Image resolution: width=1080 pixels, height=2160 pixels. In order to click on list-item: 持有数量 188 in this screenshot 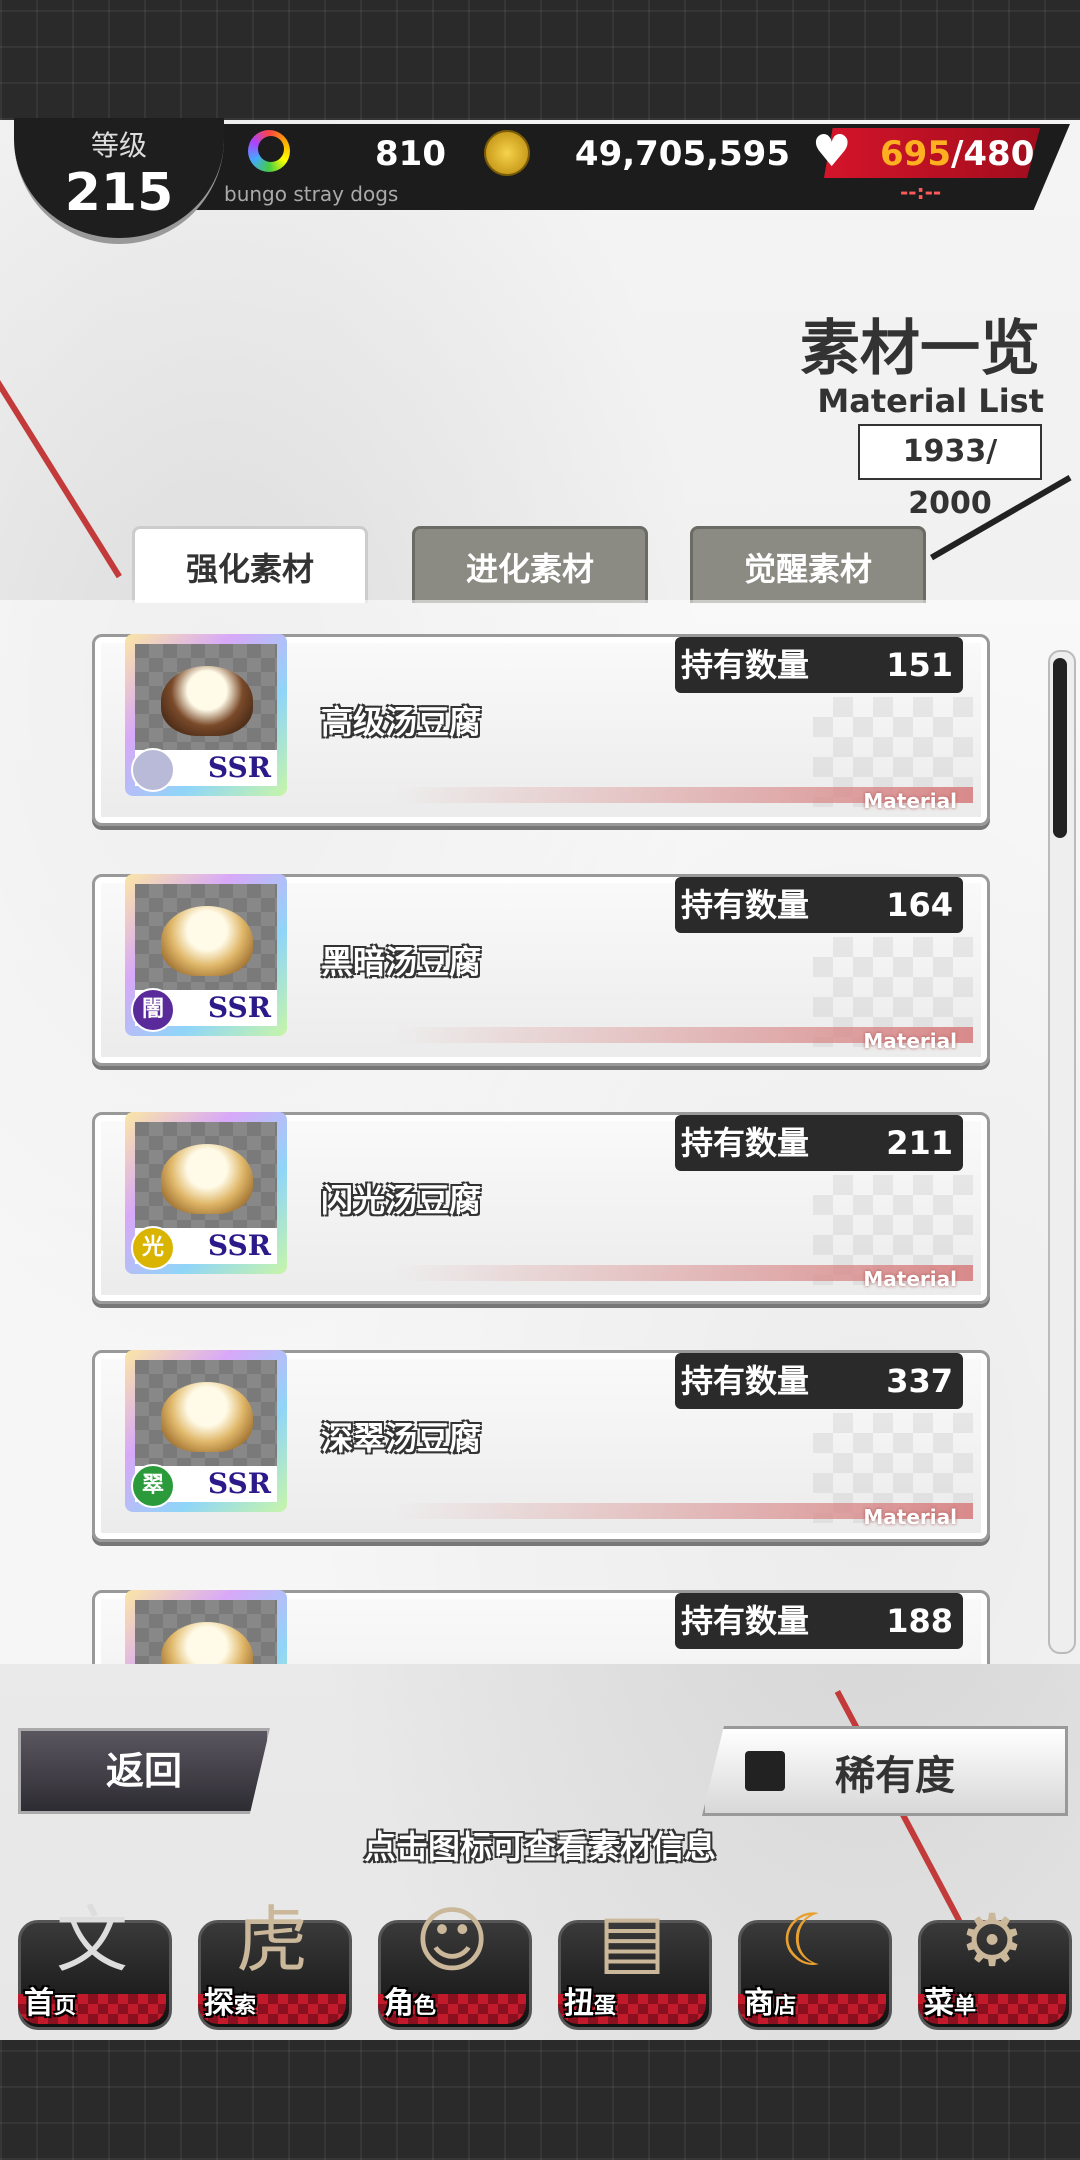, I will do `click(541, 1627)`.